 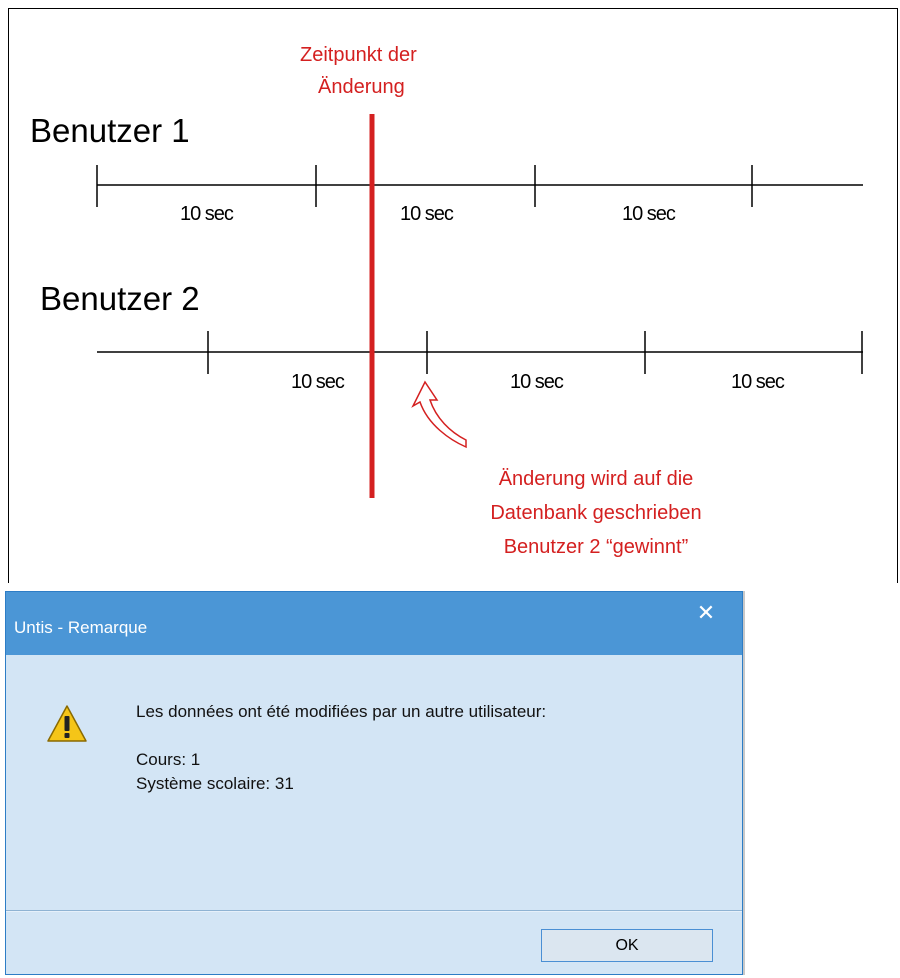 I want to click on ok-button: OK, so click(x=627, y=945).